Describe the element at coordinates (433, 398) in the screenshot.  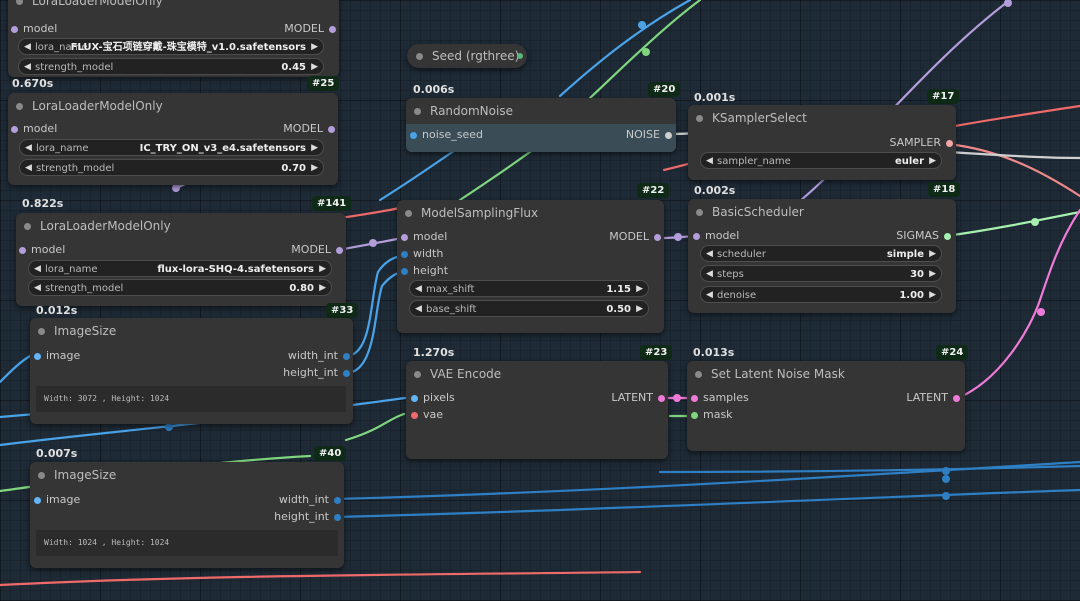
I see `input-pixels: pixels` at that location.